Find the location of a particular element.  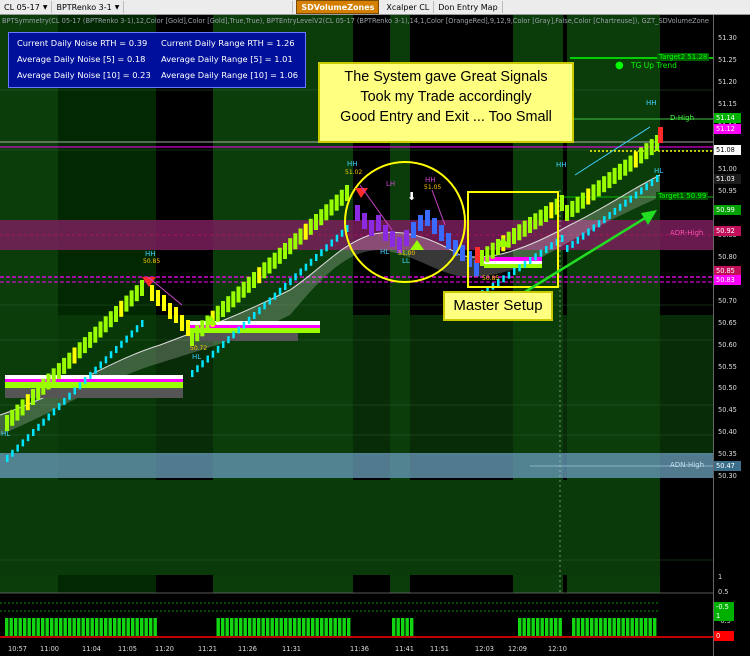

time-tick-label: 11:51 is located at coordinates (440, 649).